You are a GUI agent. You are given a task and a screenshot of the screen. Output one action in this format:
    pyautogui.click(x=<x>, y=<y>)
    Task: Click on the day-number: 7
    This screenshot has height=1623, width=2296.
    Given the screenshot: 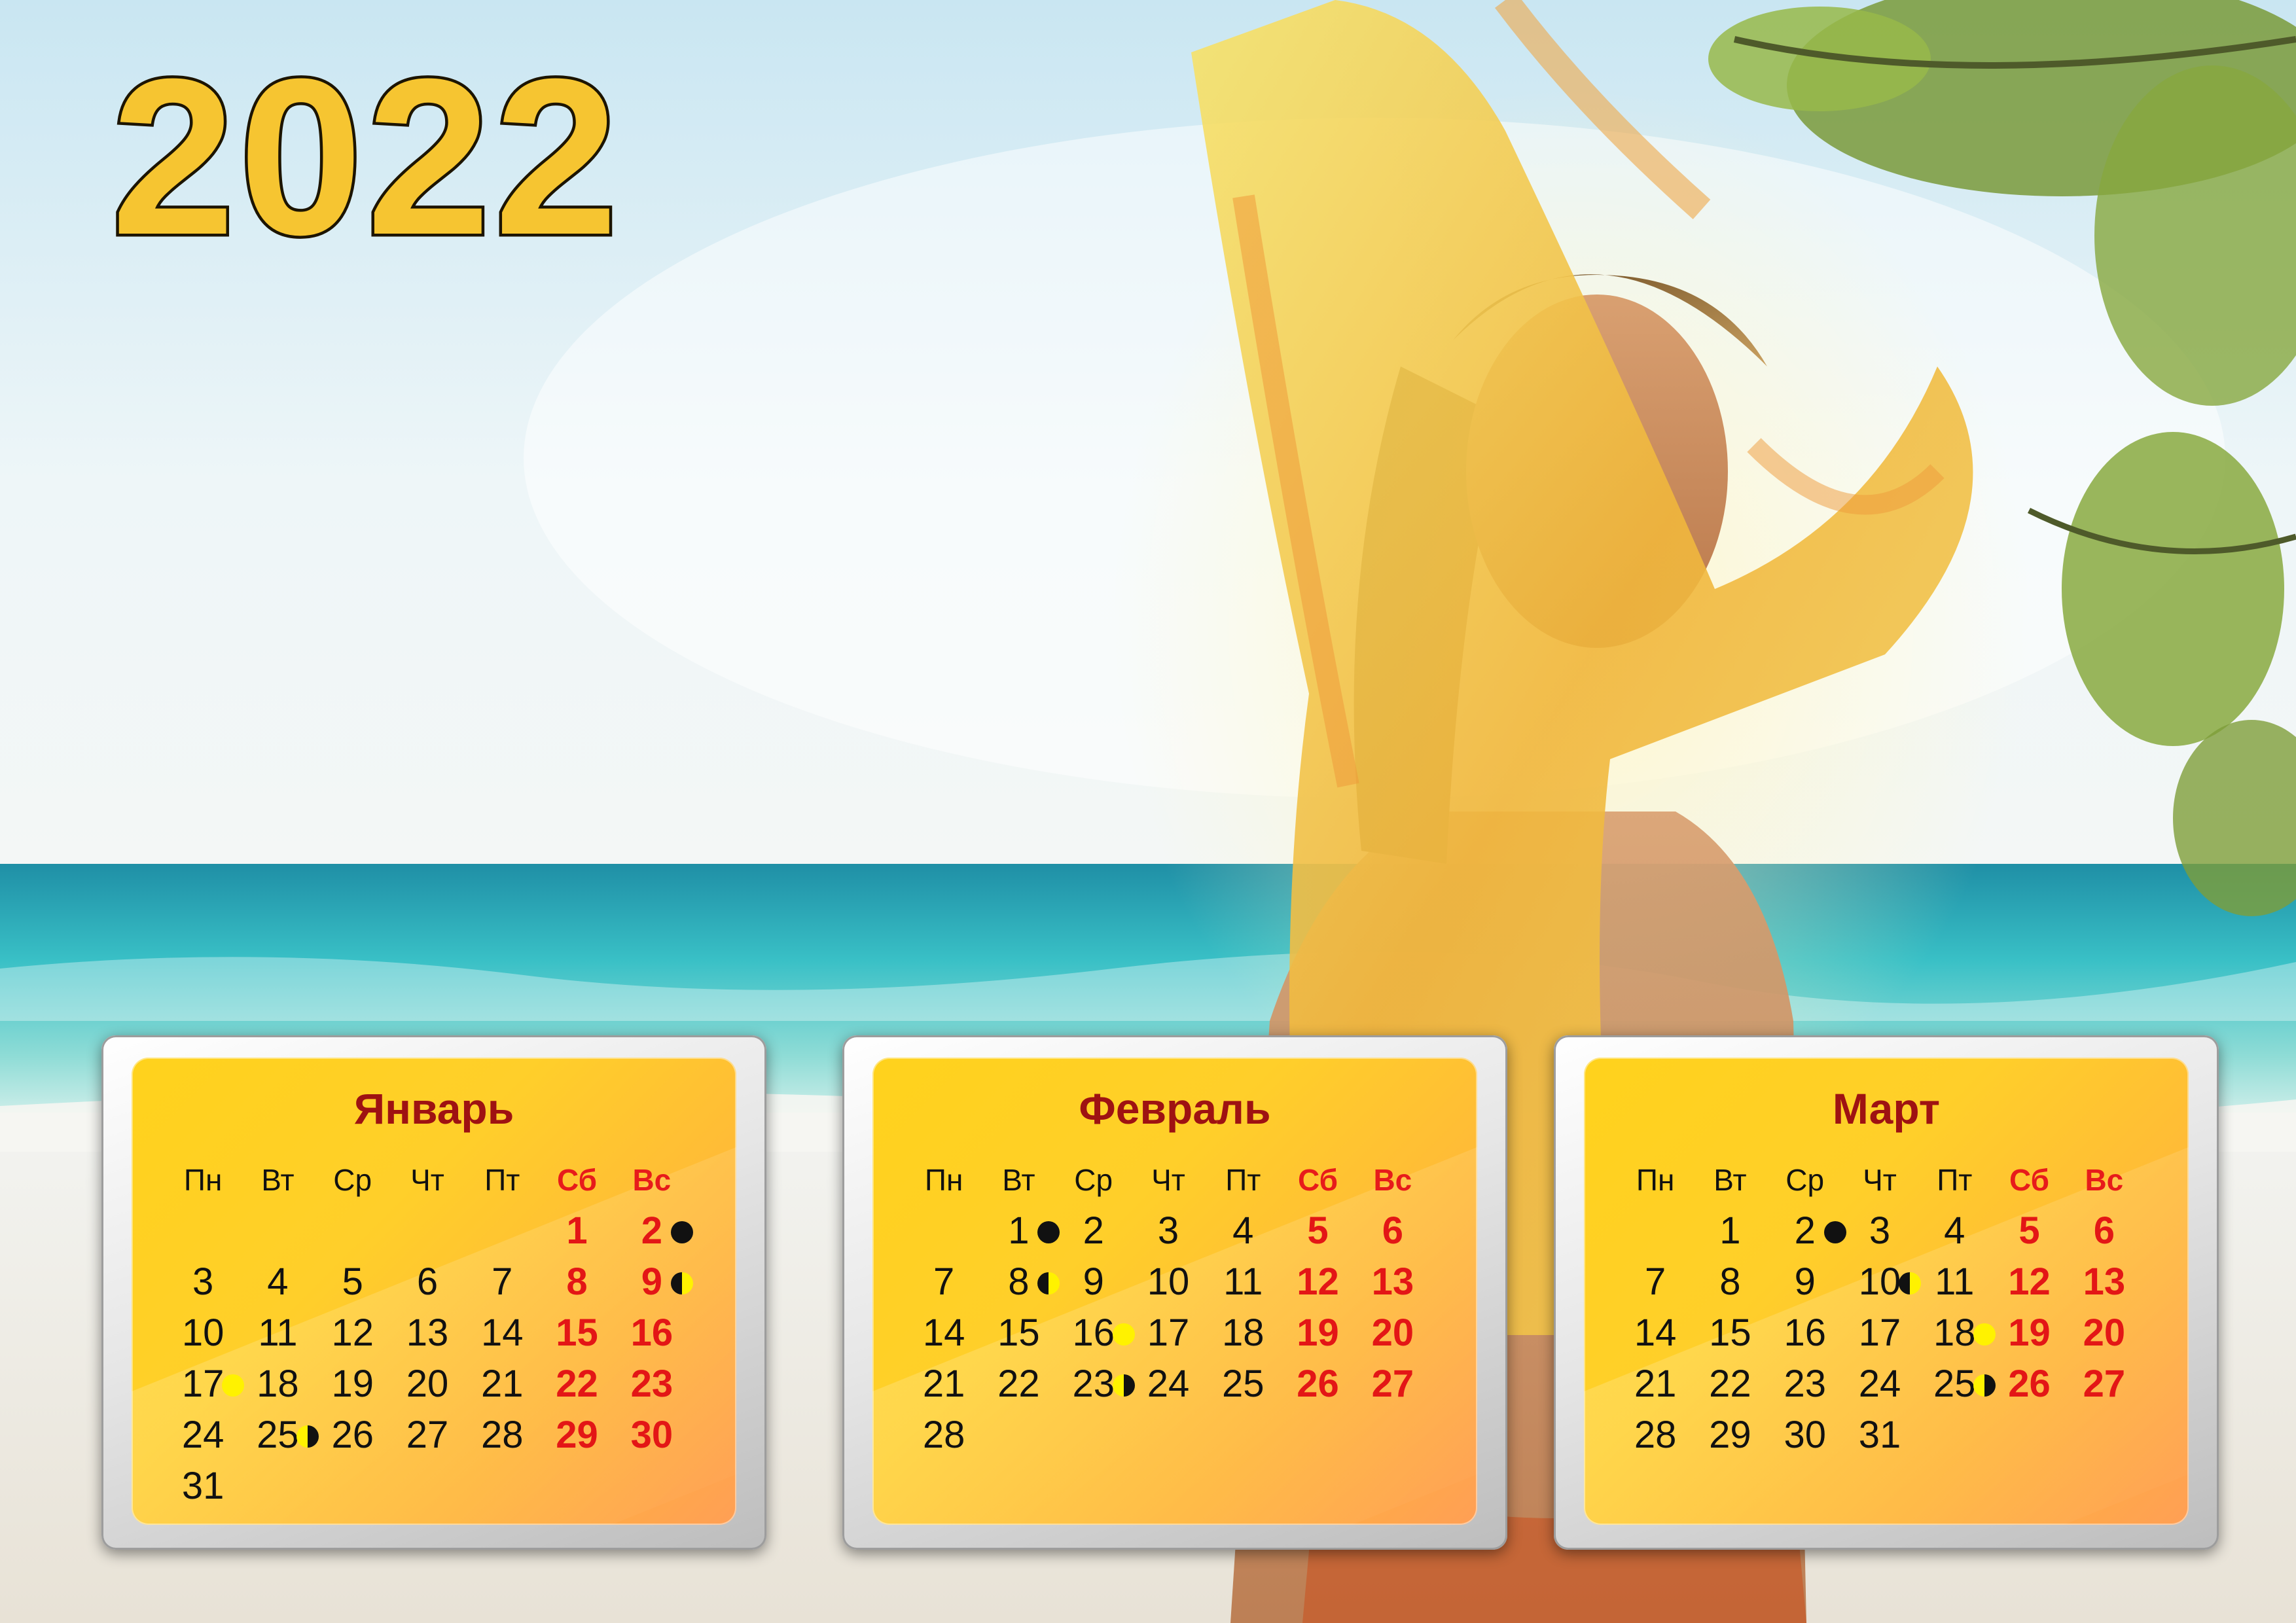 What is the action you would take?
    pyautogui.click(x=502, y=1281)
    